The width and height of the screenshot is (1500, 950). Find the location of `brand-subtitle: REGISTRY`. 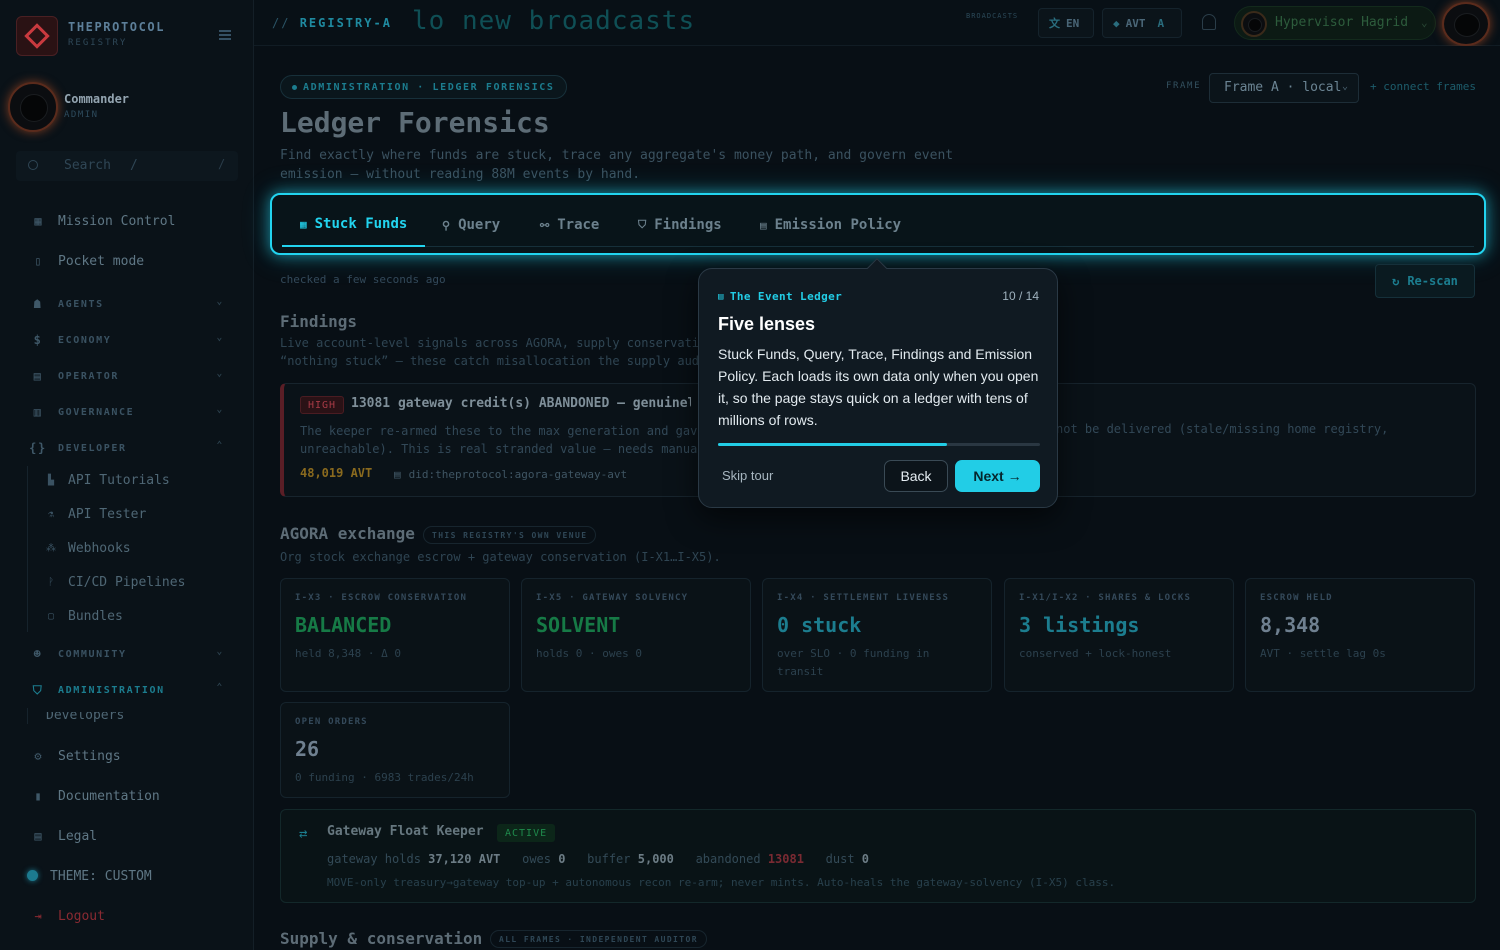

brand-subtitle: REGISTRY is located at coordinates (98, 43).